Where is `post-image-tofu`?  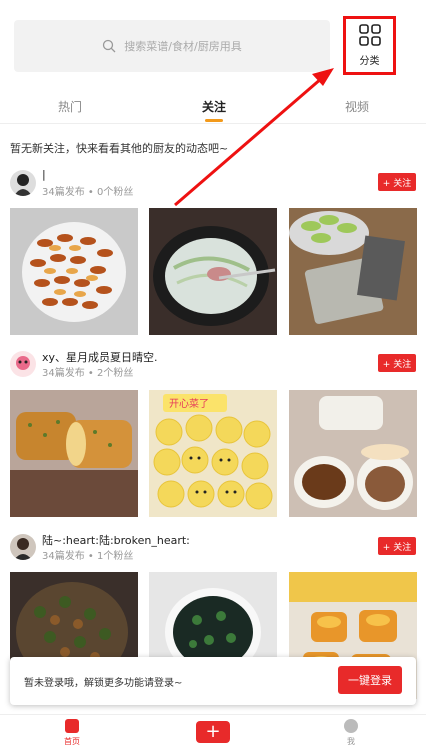
post-image-tofu is located at coordinates (353, 271).